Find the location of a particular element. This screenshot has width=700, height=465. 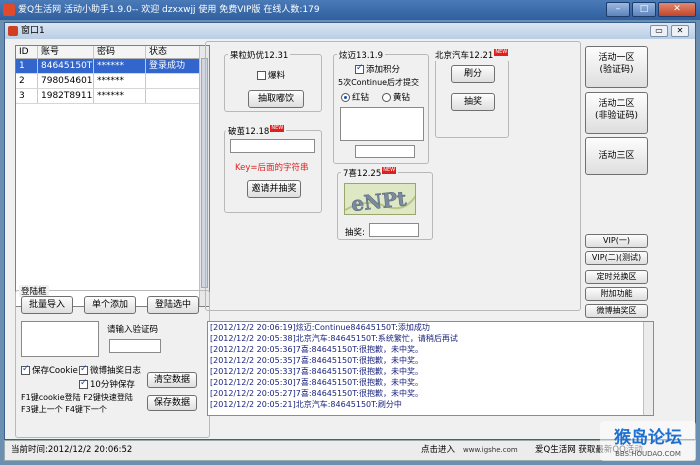

shuafen-button: 刷分 is located at coordinates (473, 74).